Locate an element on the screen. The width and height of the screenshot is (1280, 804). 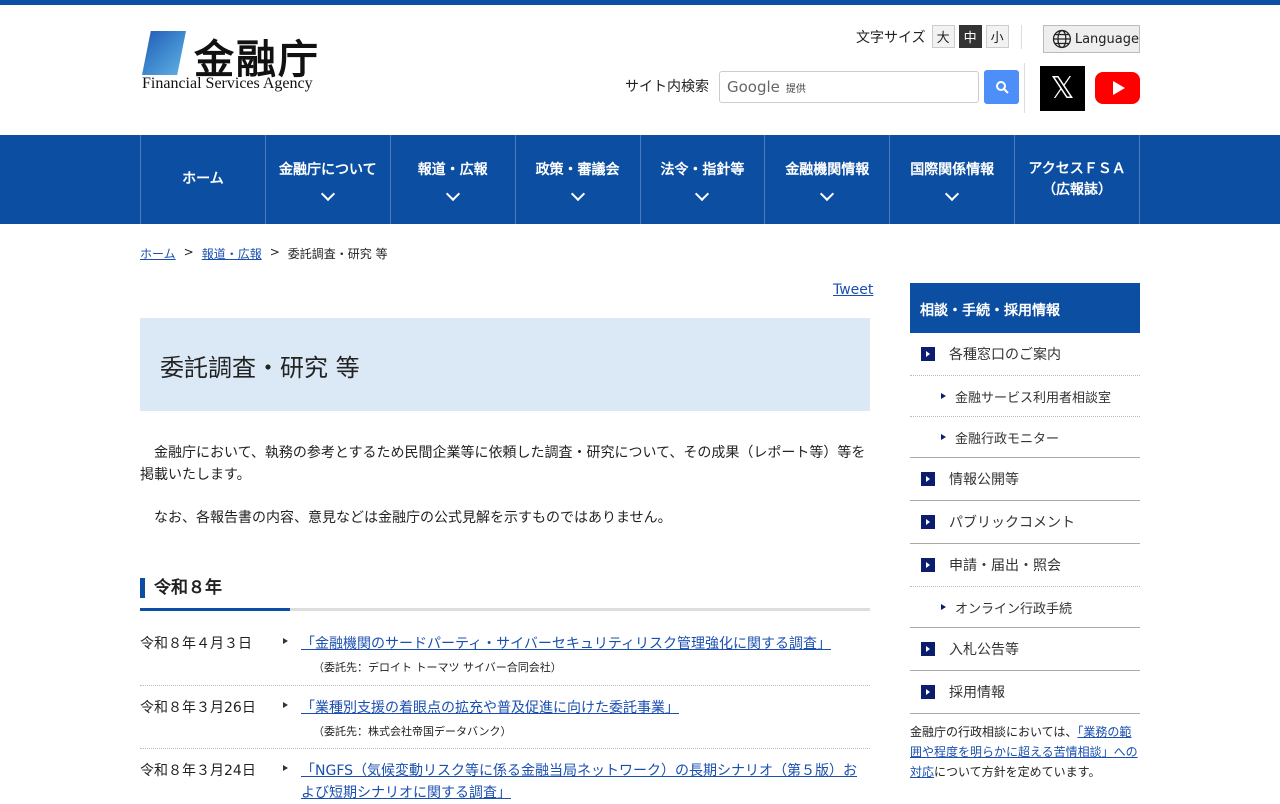
item-contractor: （委託先：デロイト トーマツ サイバー合同会社） is located at coordinates (437, 667).